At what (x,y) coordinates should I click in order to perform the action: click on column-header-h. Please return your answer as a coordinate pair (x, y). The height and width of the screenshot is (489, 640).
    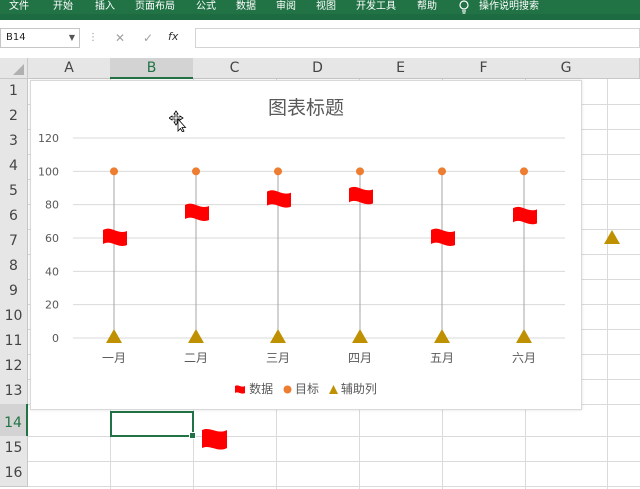
    Looking at the image, I should click on (623, 68).